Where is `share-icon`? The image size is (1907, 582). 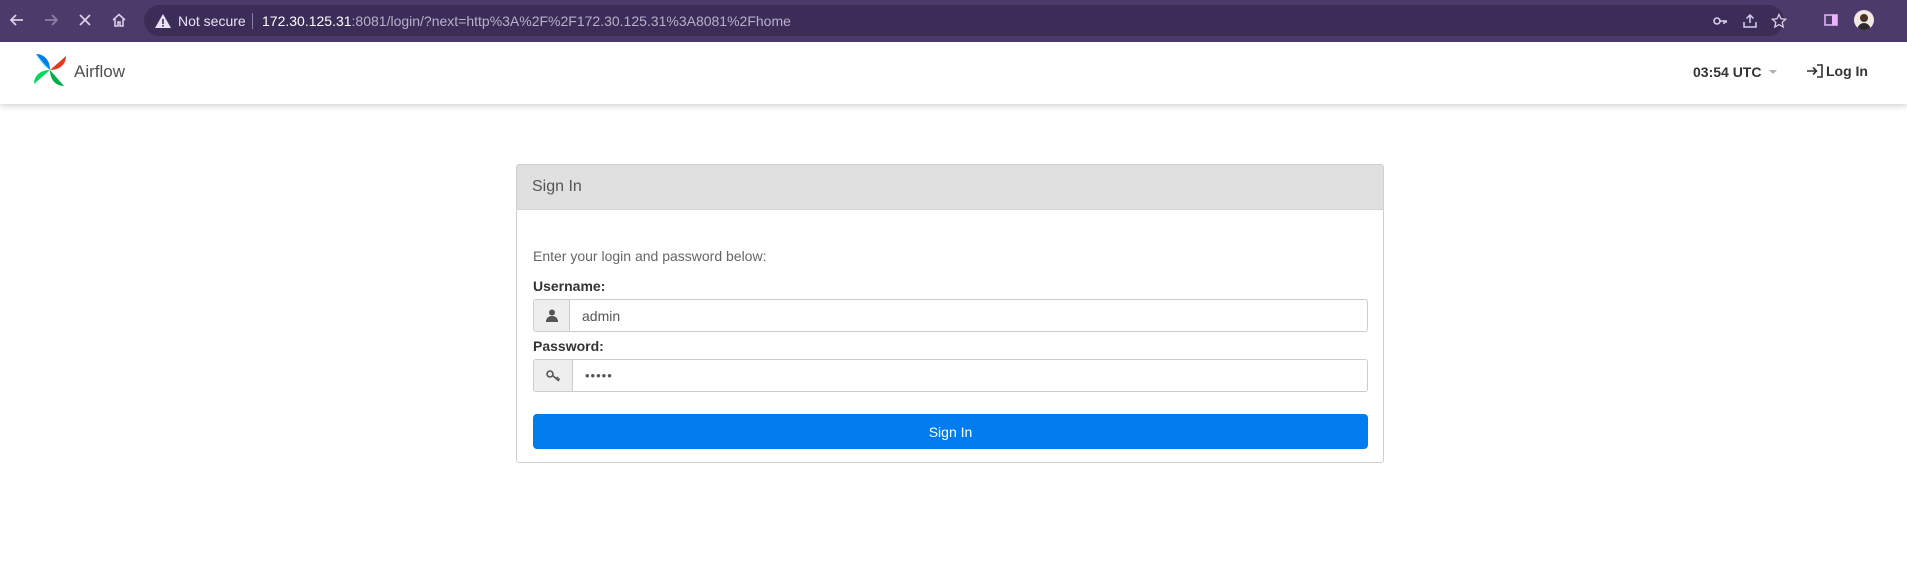
share-icon is located at coordinates (1750, 21).